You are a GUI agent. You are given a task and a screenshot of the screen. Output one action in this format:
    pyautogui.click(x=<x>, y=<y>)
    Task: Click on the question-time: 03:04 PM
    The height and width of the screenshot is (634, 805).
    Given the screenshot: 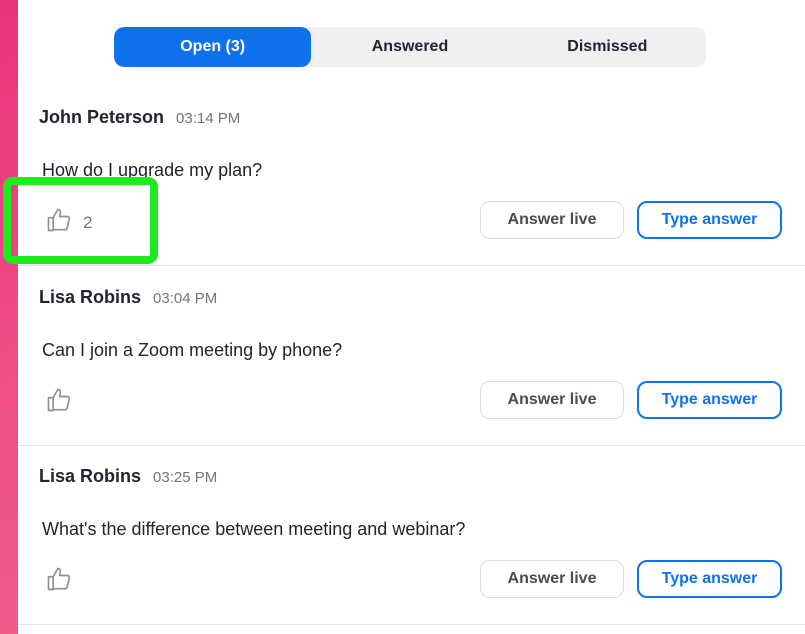 What is the action you would take?
    pyautogui.click(x=185, y=298)
    